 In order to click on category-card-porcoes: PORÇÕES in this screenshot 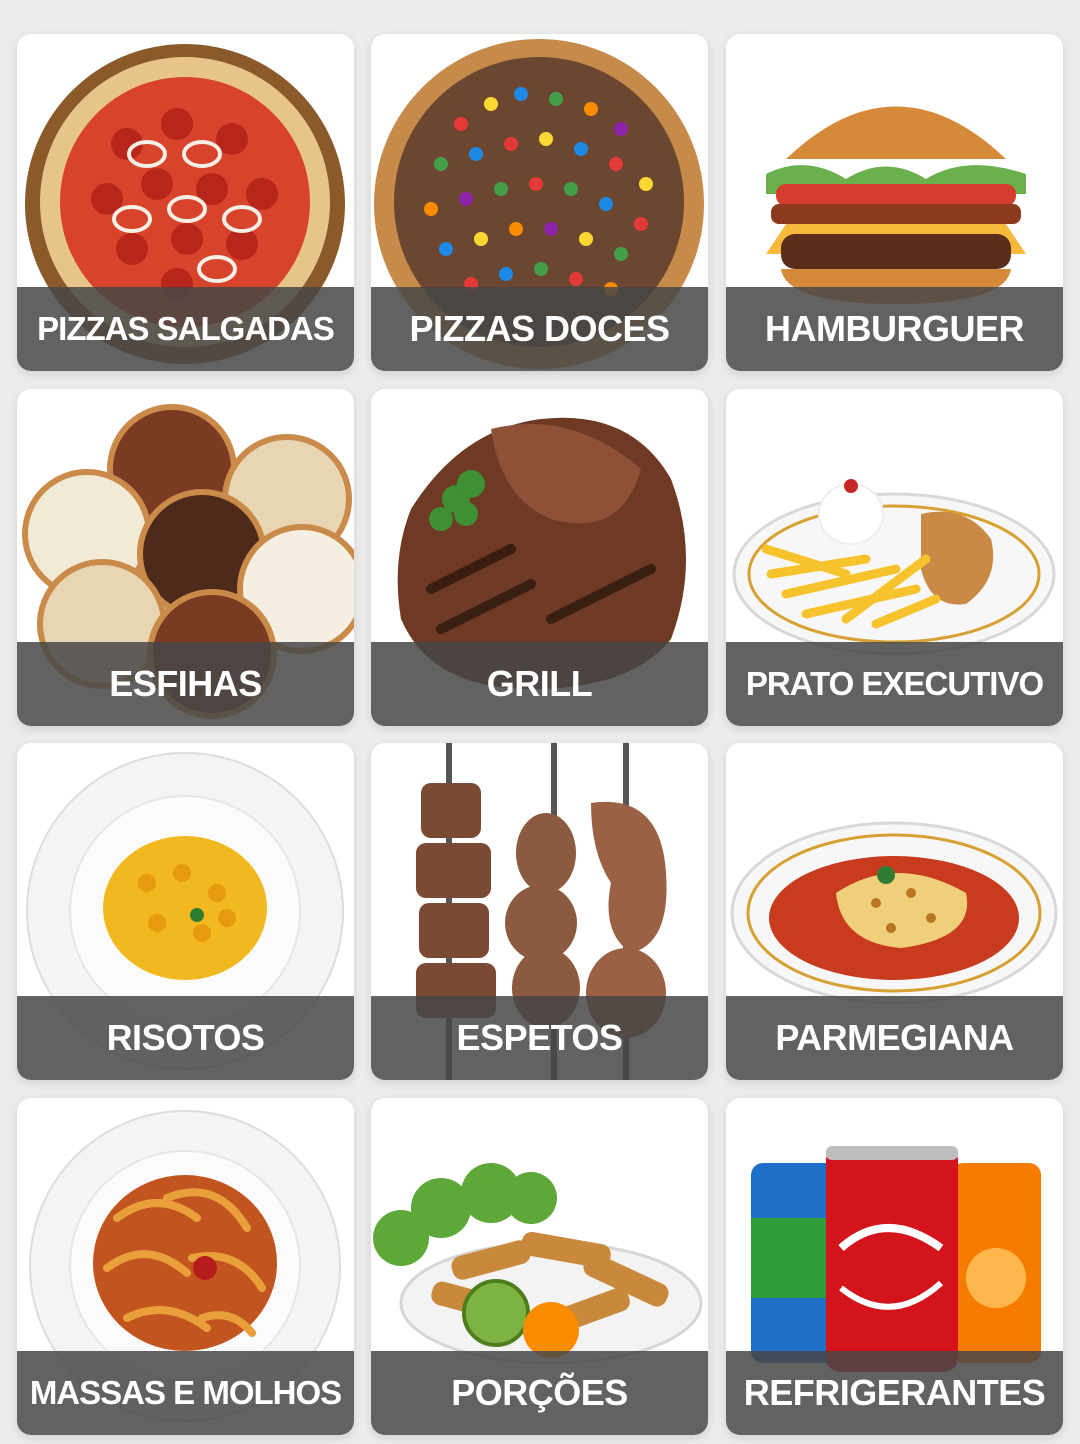, I will do `click(539, 1266)`.